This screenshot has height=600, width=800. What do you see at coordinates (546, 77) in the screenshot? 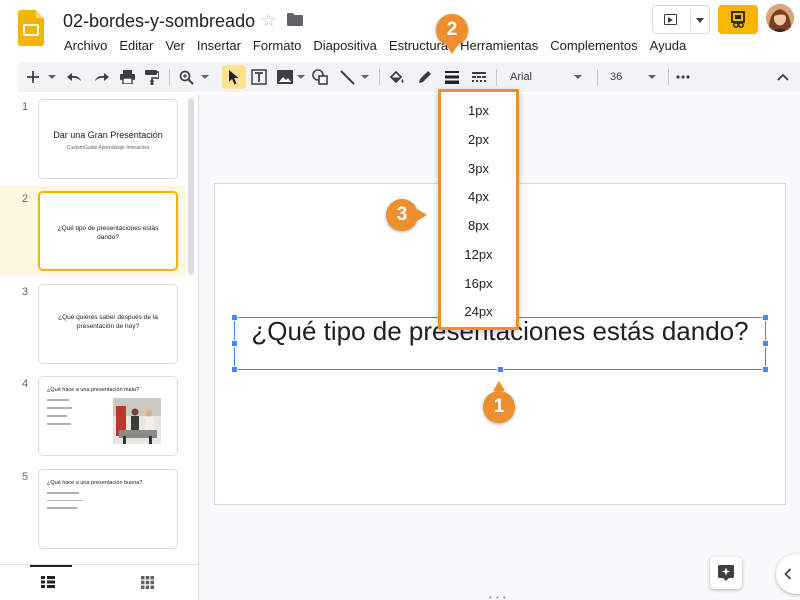
I see `font-family-select: Arial` at bounding box center [546, 77].